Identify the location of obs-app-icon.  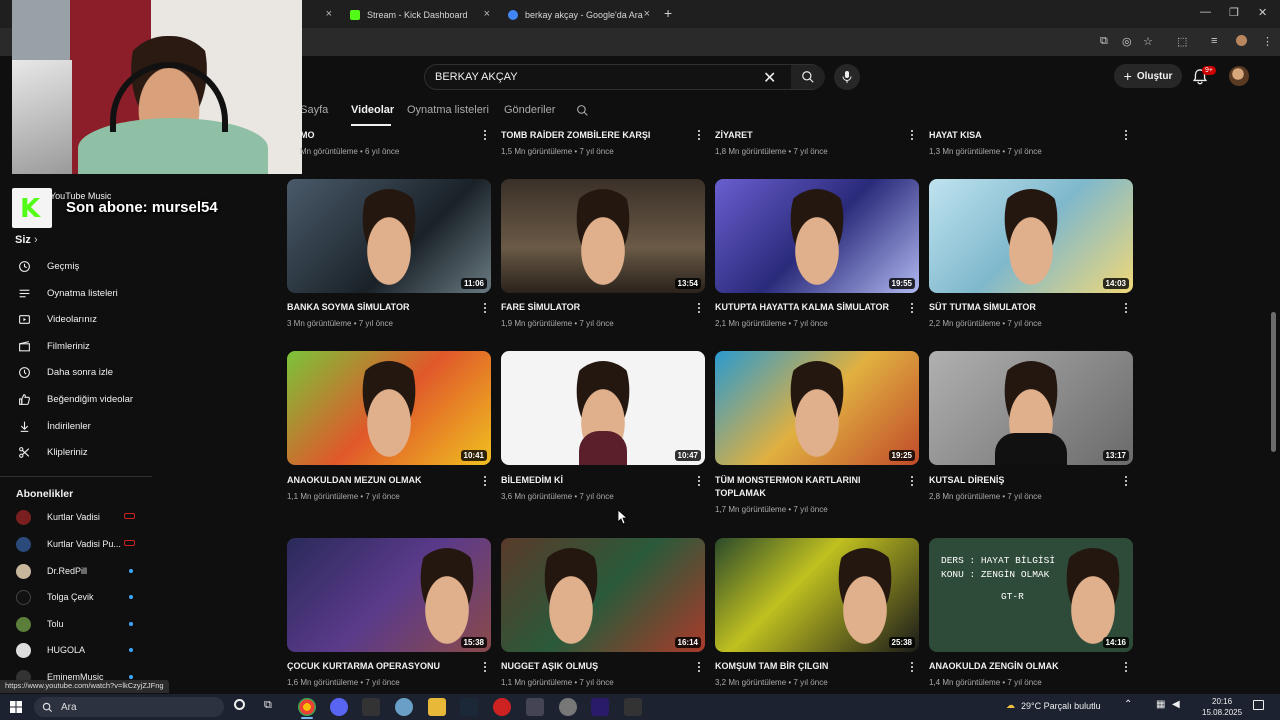
(502, 707).